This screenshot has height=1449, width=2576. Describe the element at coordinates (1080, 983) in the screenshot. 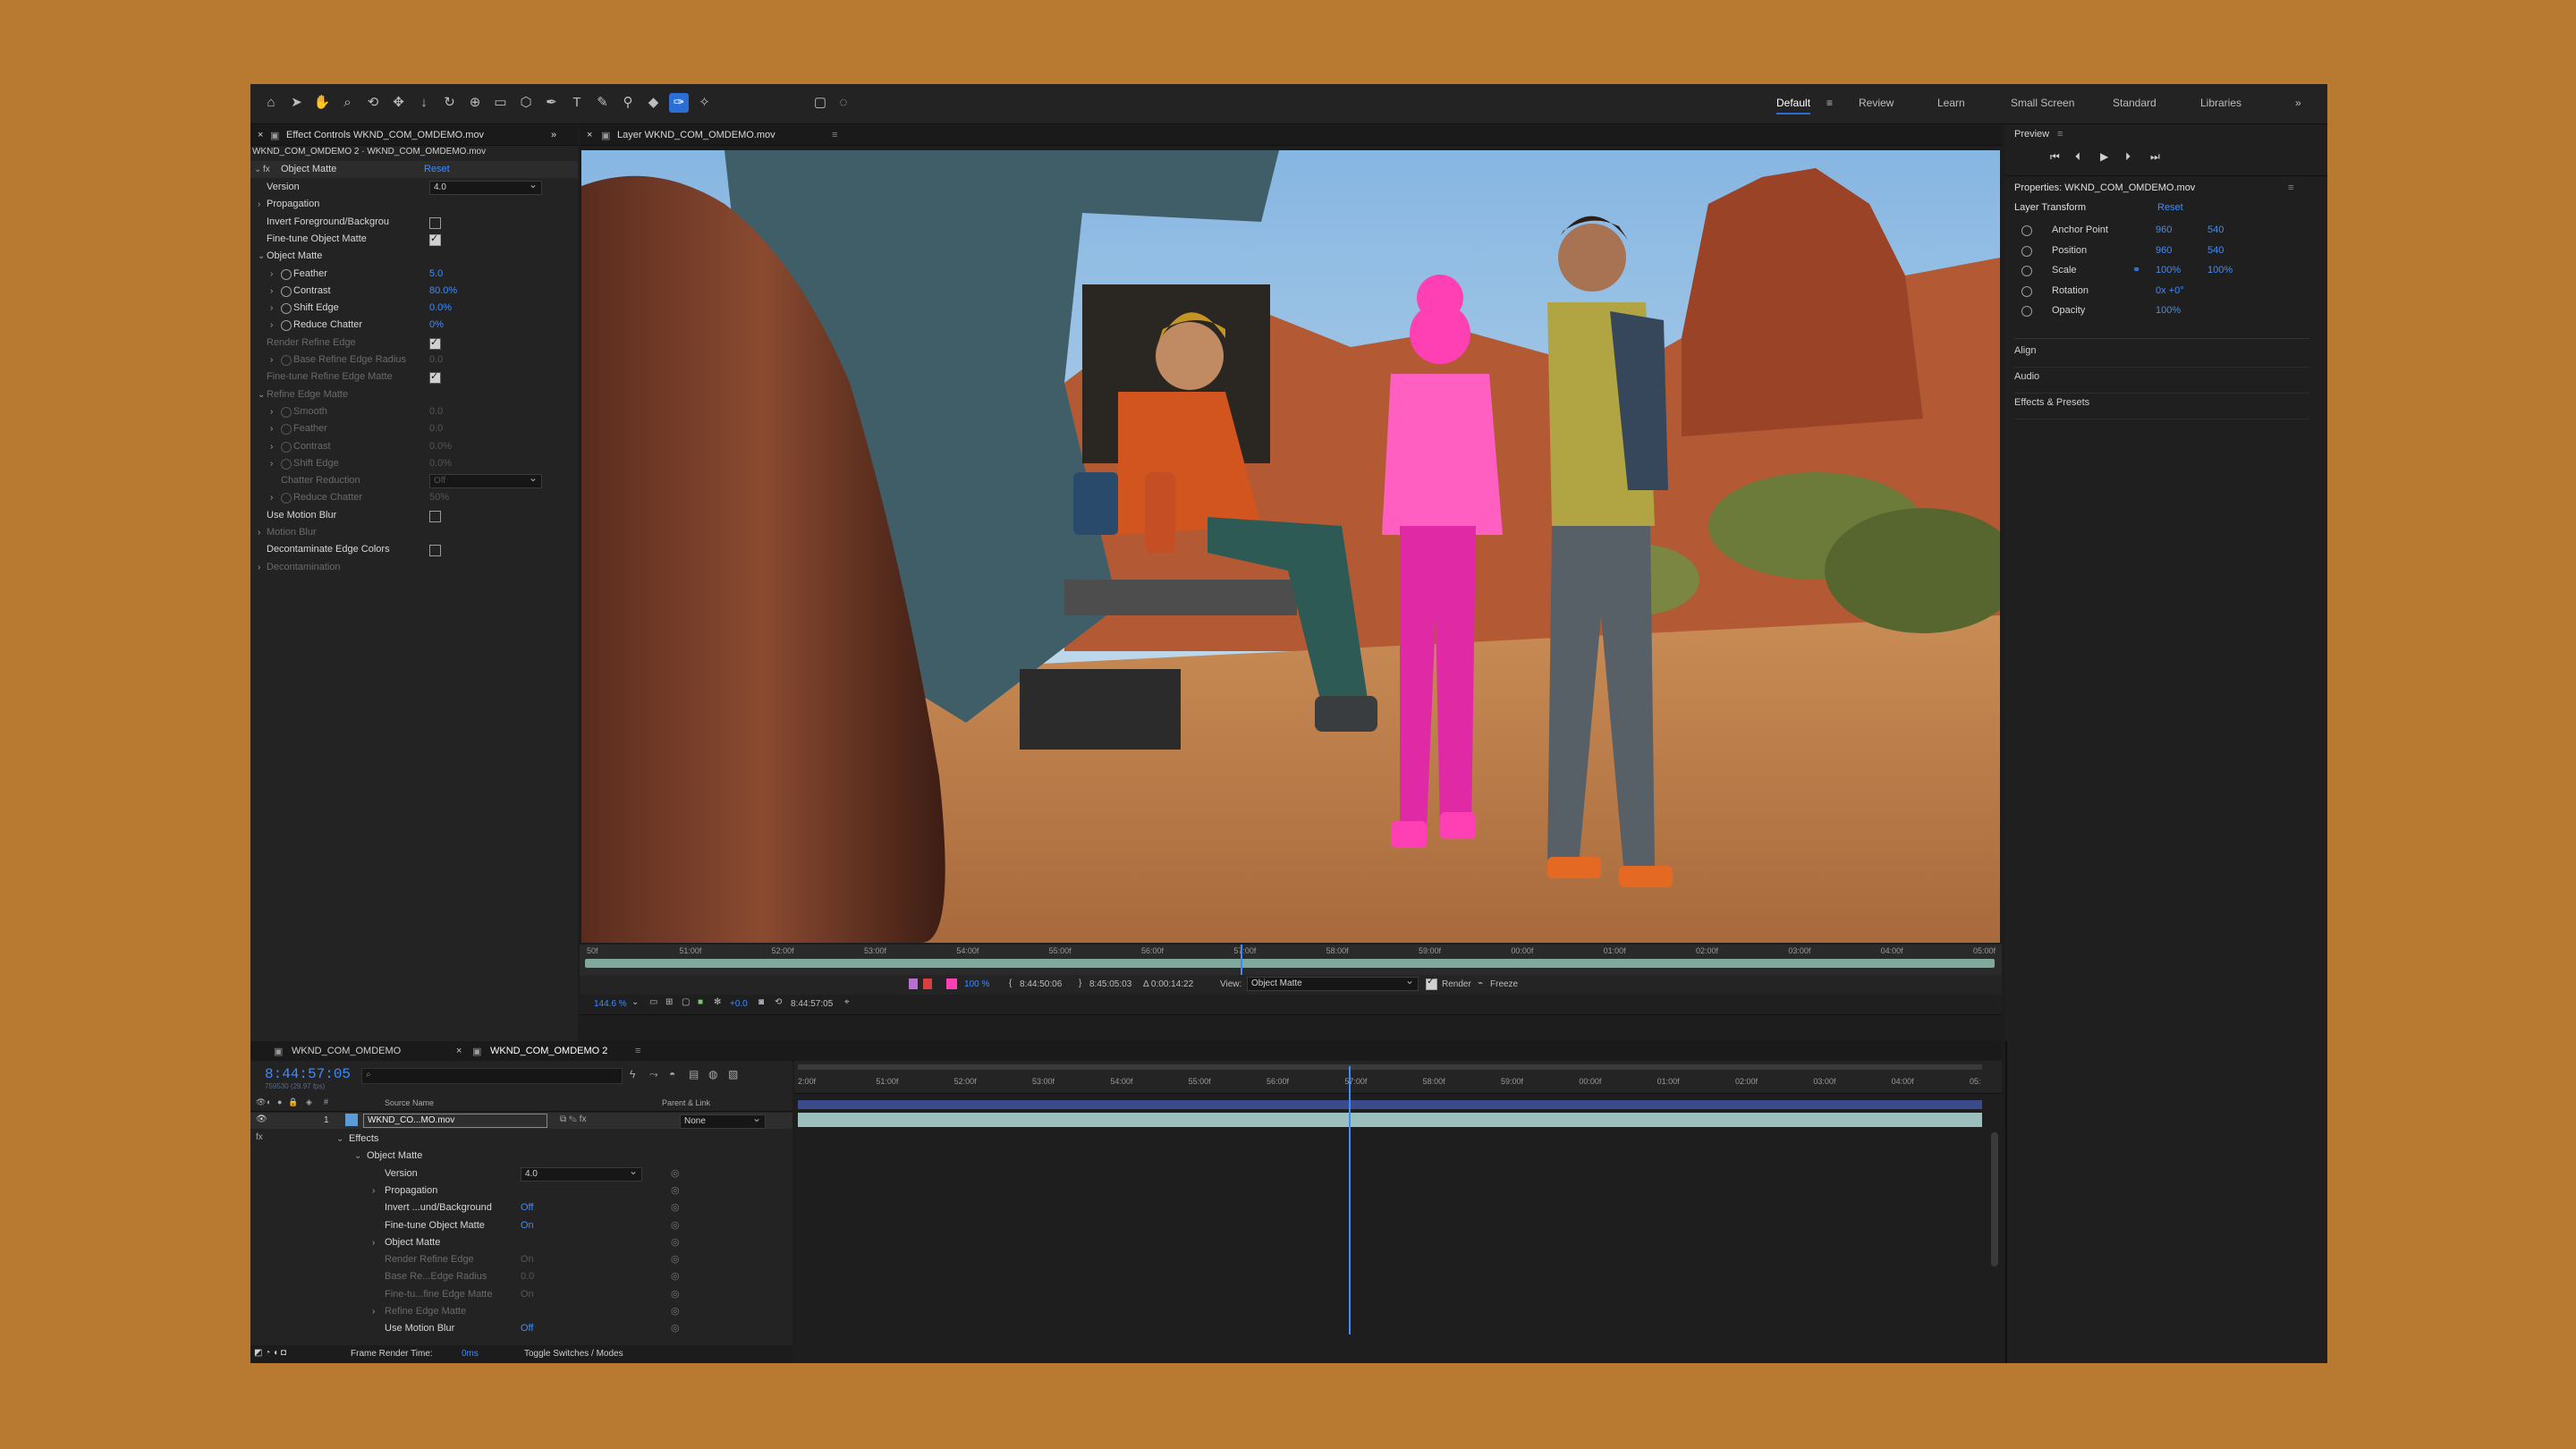

I see `out-point-icon: }` at that location.